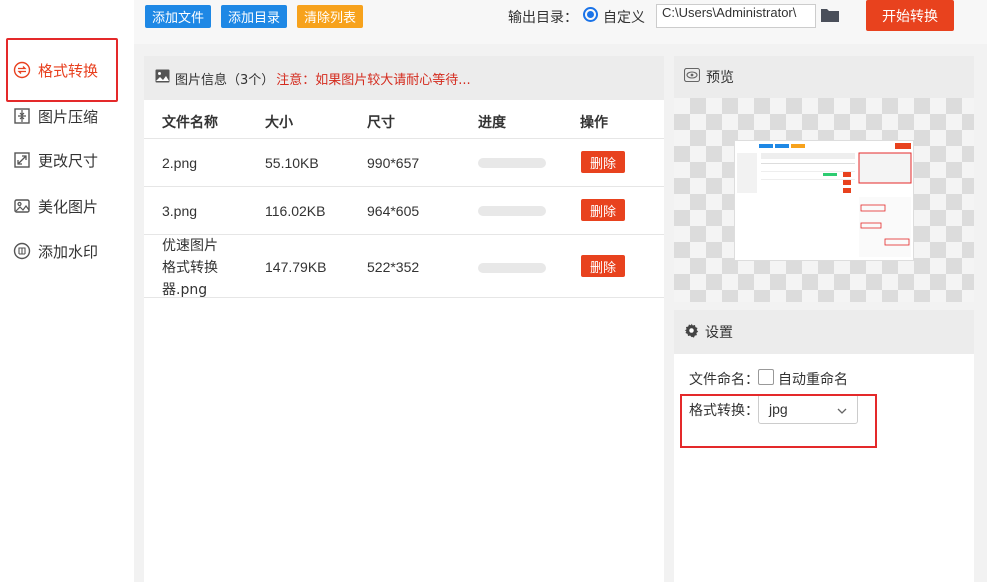 This screenshot has height=582, width=987. What do you see at coordinates (778, 421) in the screenshot?
I see `format-select-highlight` at bounding box center [778, 421].